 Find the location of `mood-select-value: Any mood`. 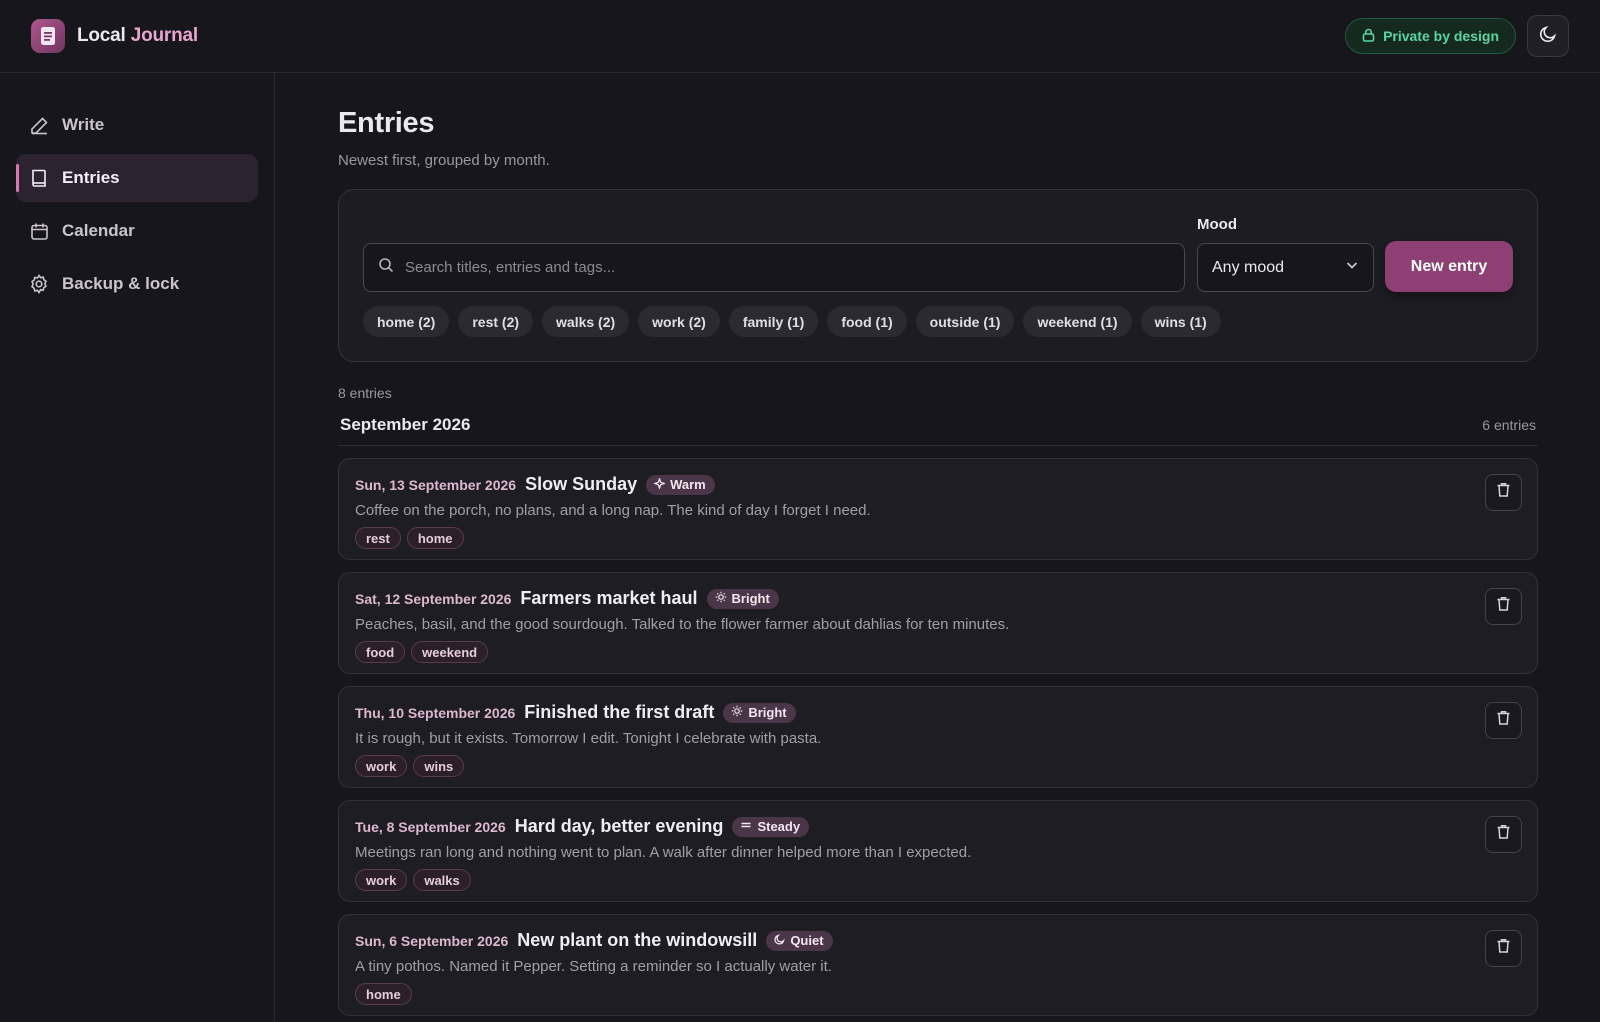

mood-select-value: Any mood is located at coordinates (1248, 267).